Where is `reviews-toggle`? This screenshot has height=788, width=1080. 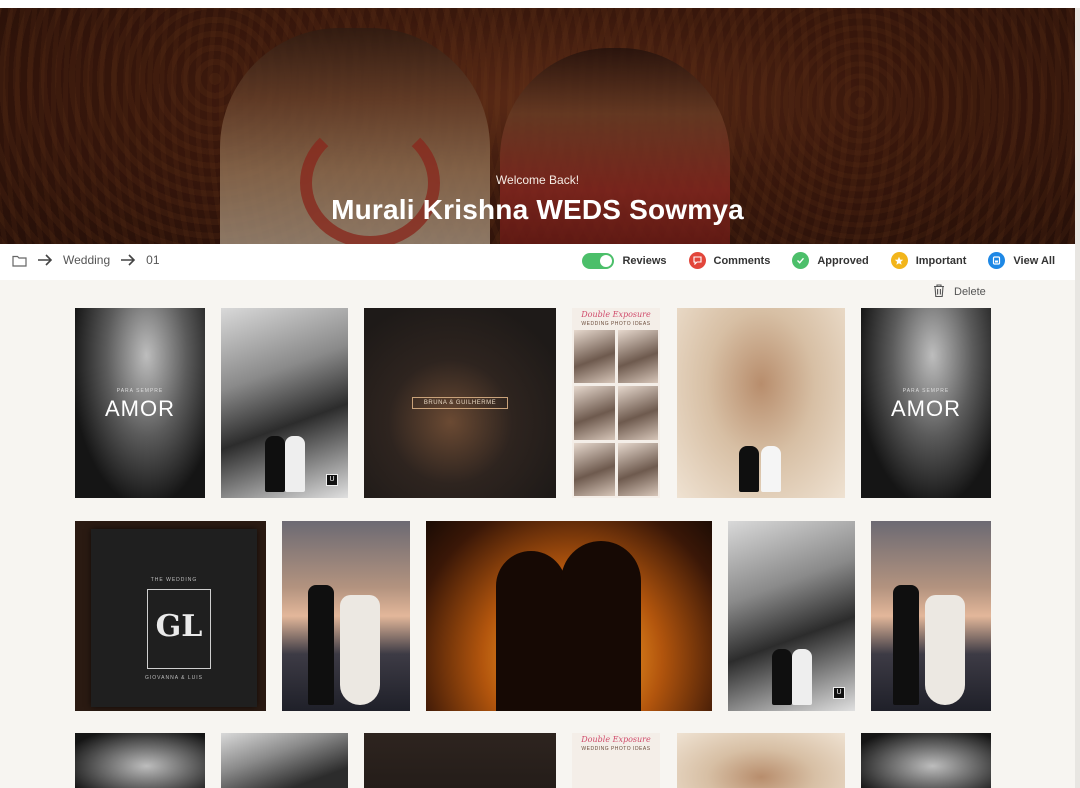
reviews-toggle is located at coordinates (598, 260).